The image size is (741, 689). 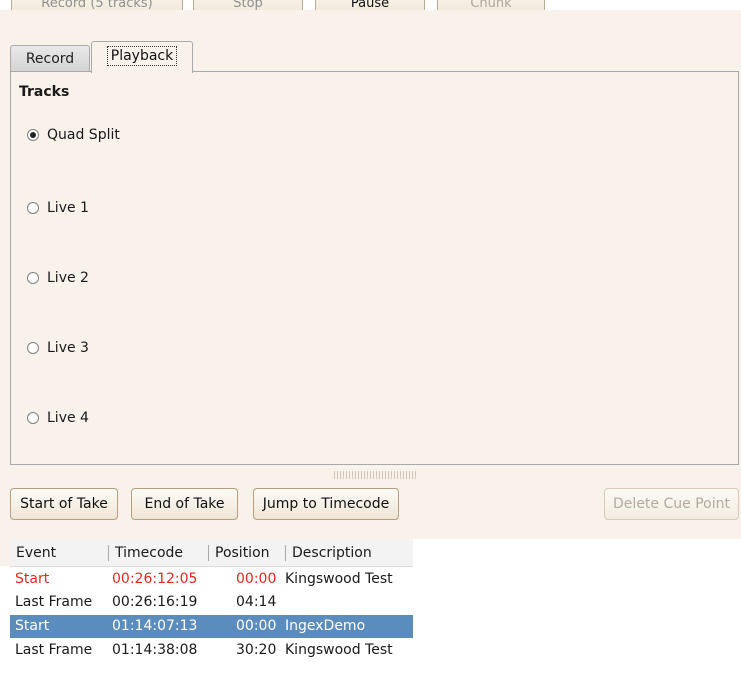 I want to click on track-label: Live 1, so click(x=68, y=208).